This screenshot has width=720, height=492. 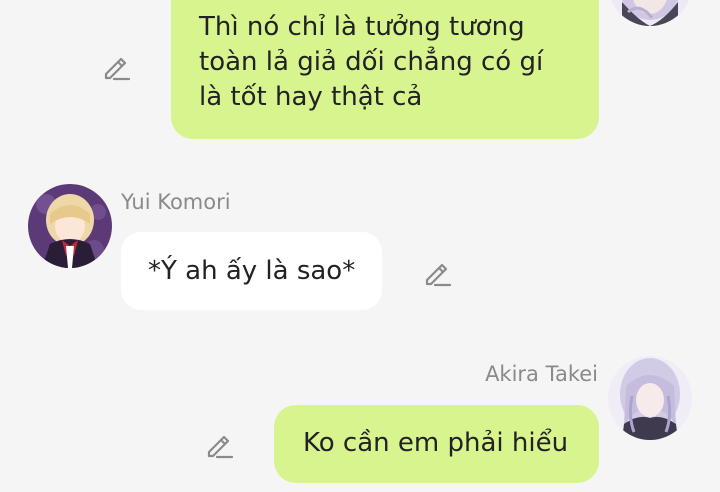 What do you see at coordinates (541, 374) in the screenshot?
I see `sender-name: Akira Takei` at bounding box center [541, 374].